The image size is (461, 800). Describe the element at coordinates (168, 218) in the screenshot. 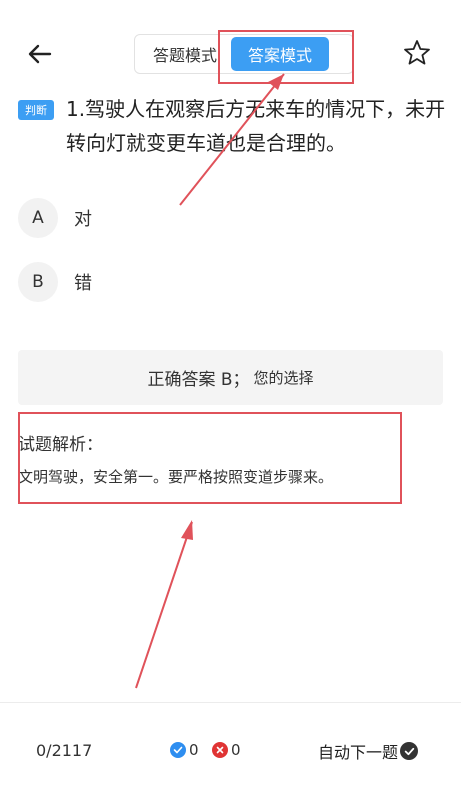

I see `option-a: A 对` at that location.